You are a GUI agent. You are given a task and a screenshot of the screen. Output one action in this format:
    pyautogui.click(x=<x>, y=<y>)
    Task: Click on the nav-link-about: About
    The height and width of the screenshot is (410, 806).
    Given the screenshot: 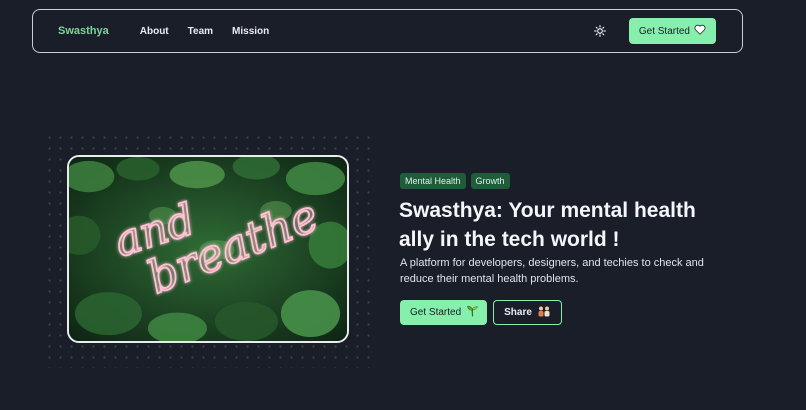 What is the action you would take?
    pyautogui.click(x=154, y=31)
    